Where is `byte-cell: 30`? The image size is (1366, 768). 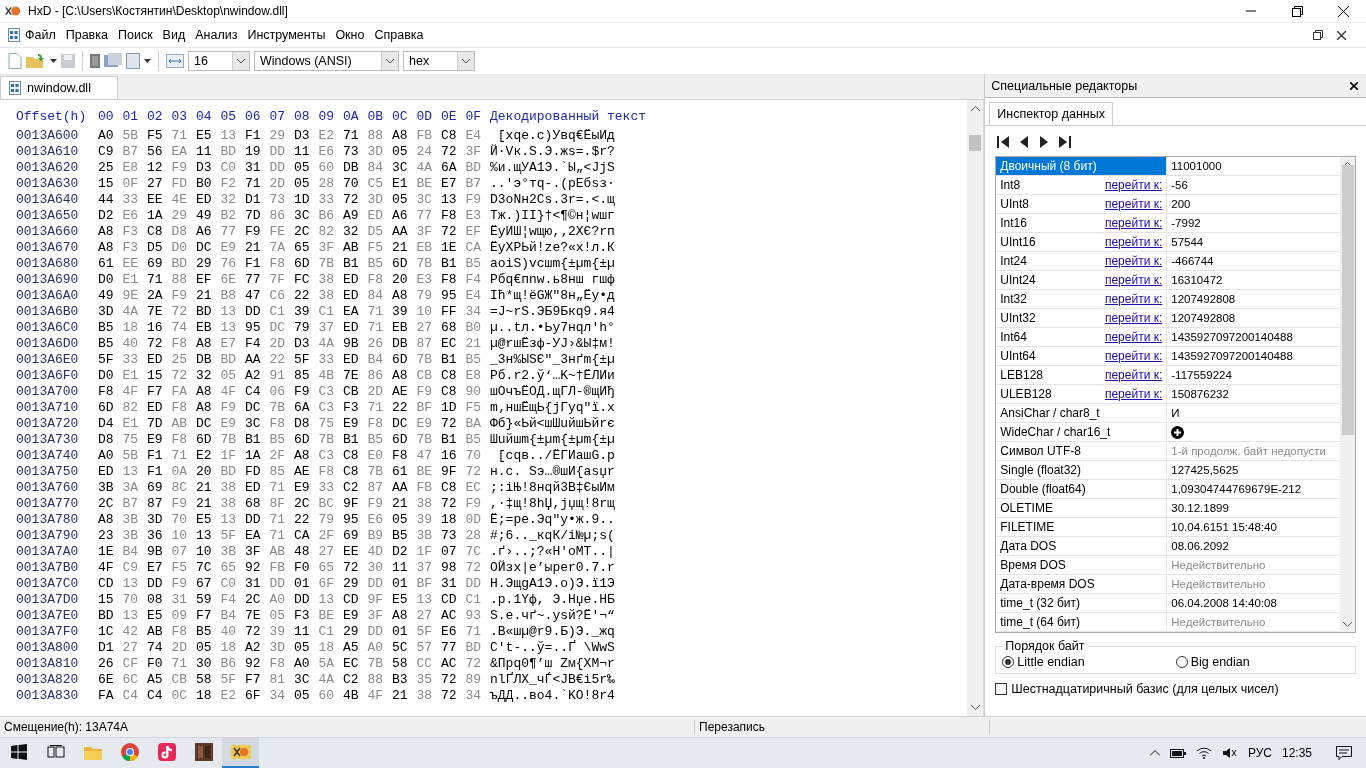 byte-cell: 30 is located at coordinates (208, 664).